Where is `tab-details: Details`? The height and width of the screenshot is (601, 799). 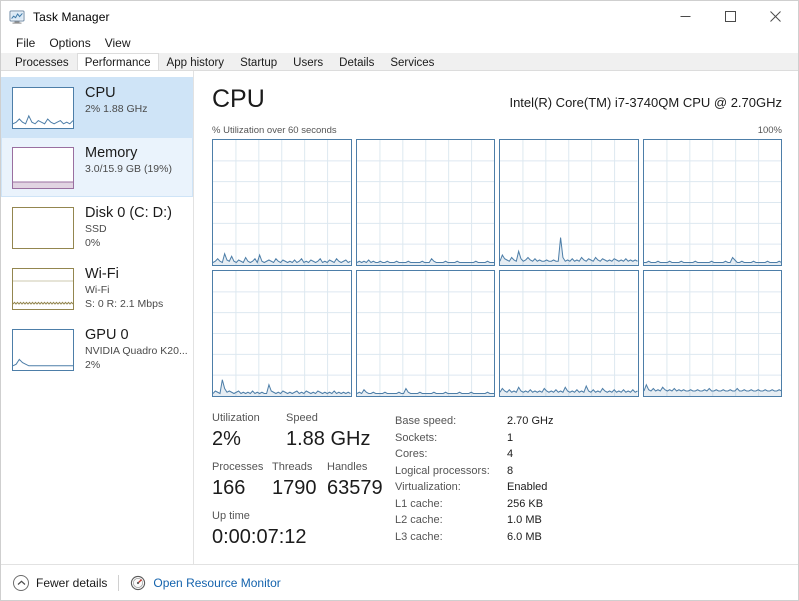
tab-details: Details is located at coordinates (357, 61).